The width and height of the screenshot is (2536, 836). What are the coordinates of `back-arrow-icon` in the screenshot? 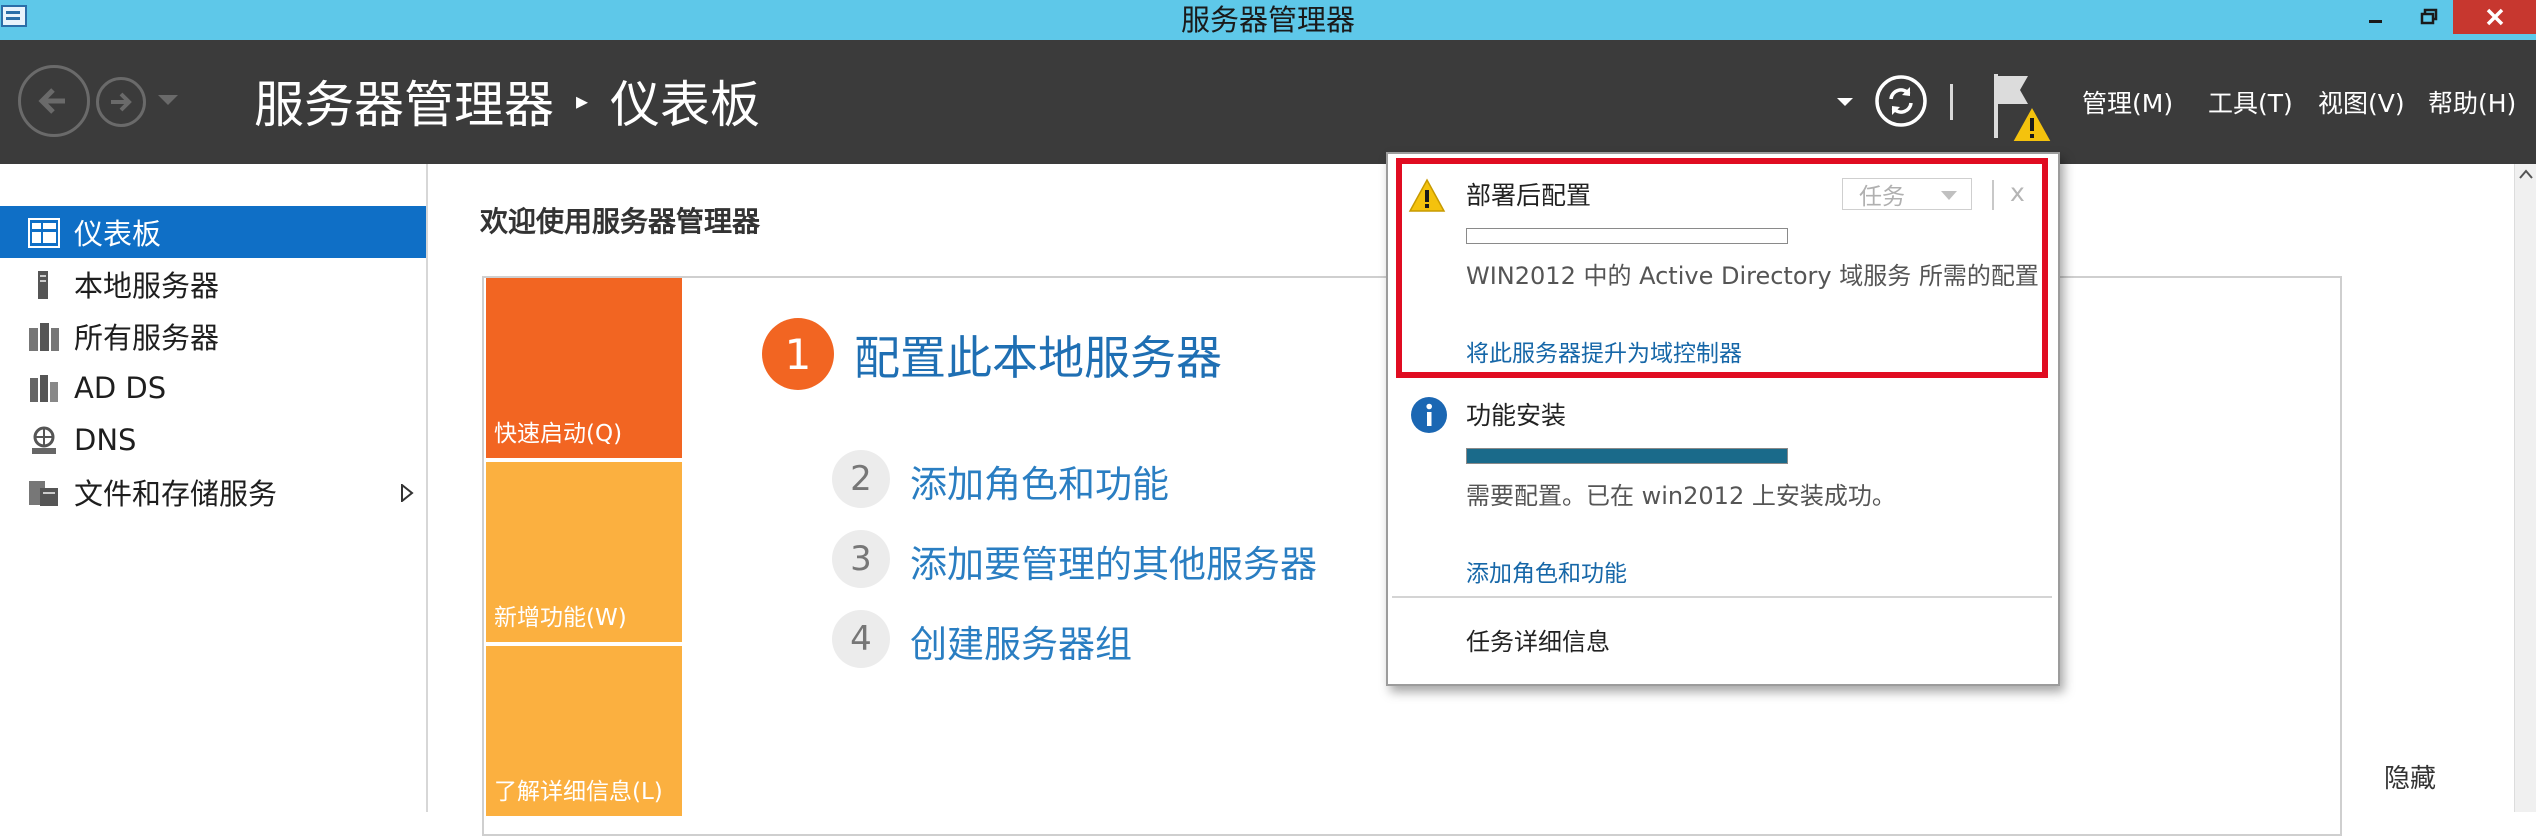 It's located at (51, 101).